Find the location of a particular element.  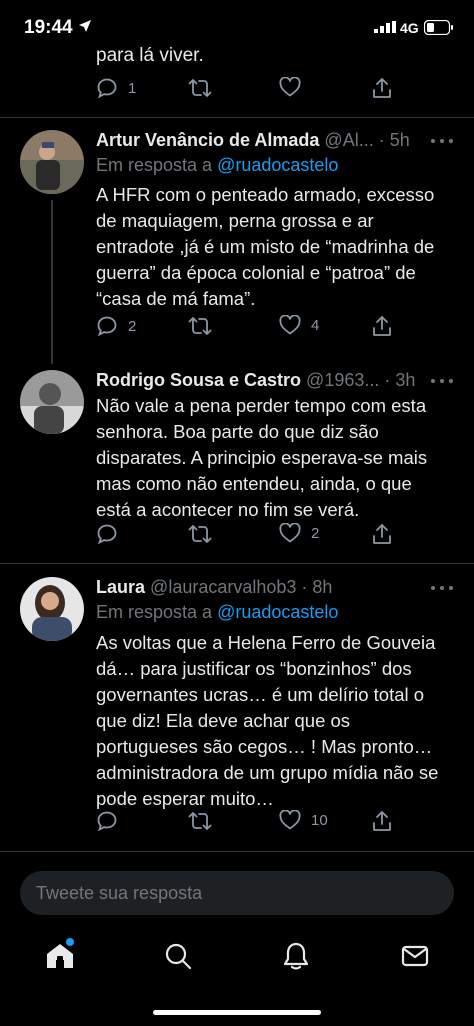

tweet-header: Artur Venâncio de Almada @Al... · 5h is located at coordinates (266, 140).